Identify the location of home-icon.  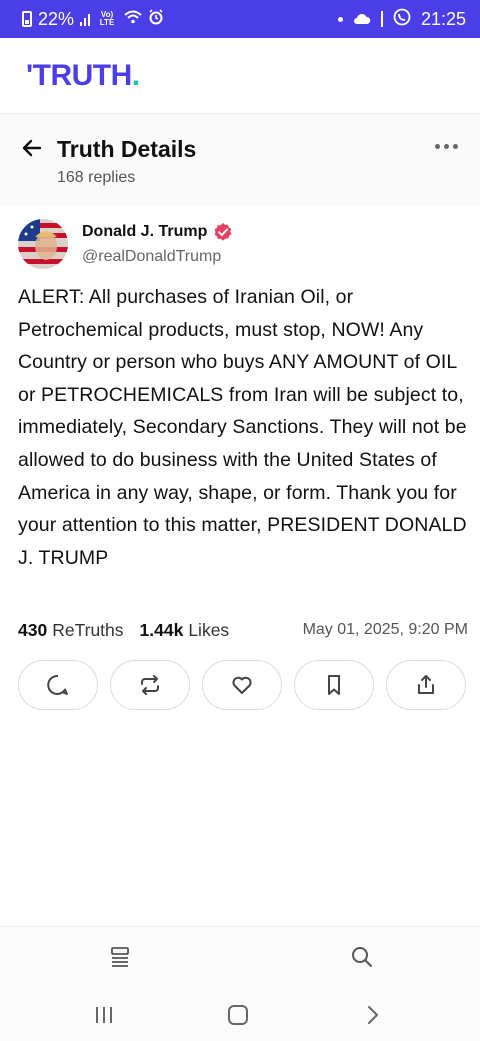
(238, 1015).